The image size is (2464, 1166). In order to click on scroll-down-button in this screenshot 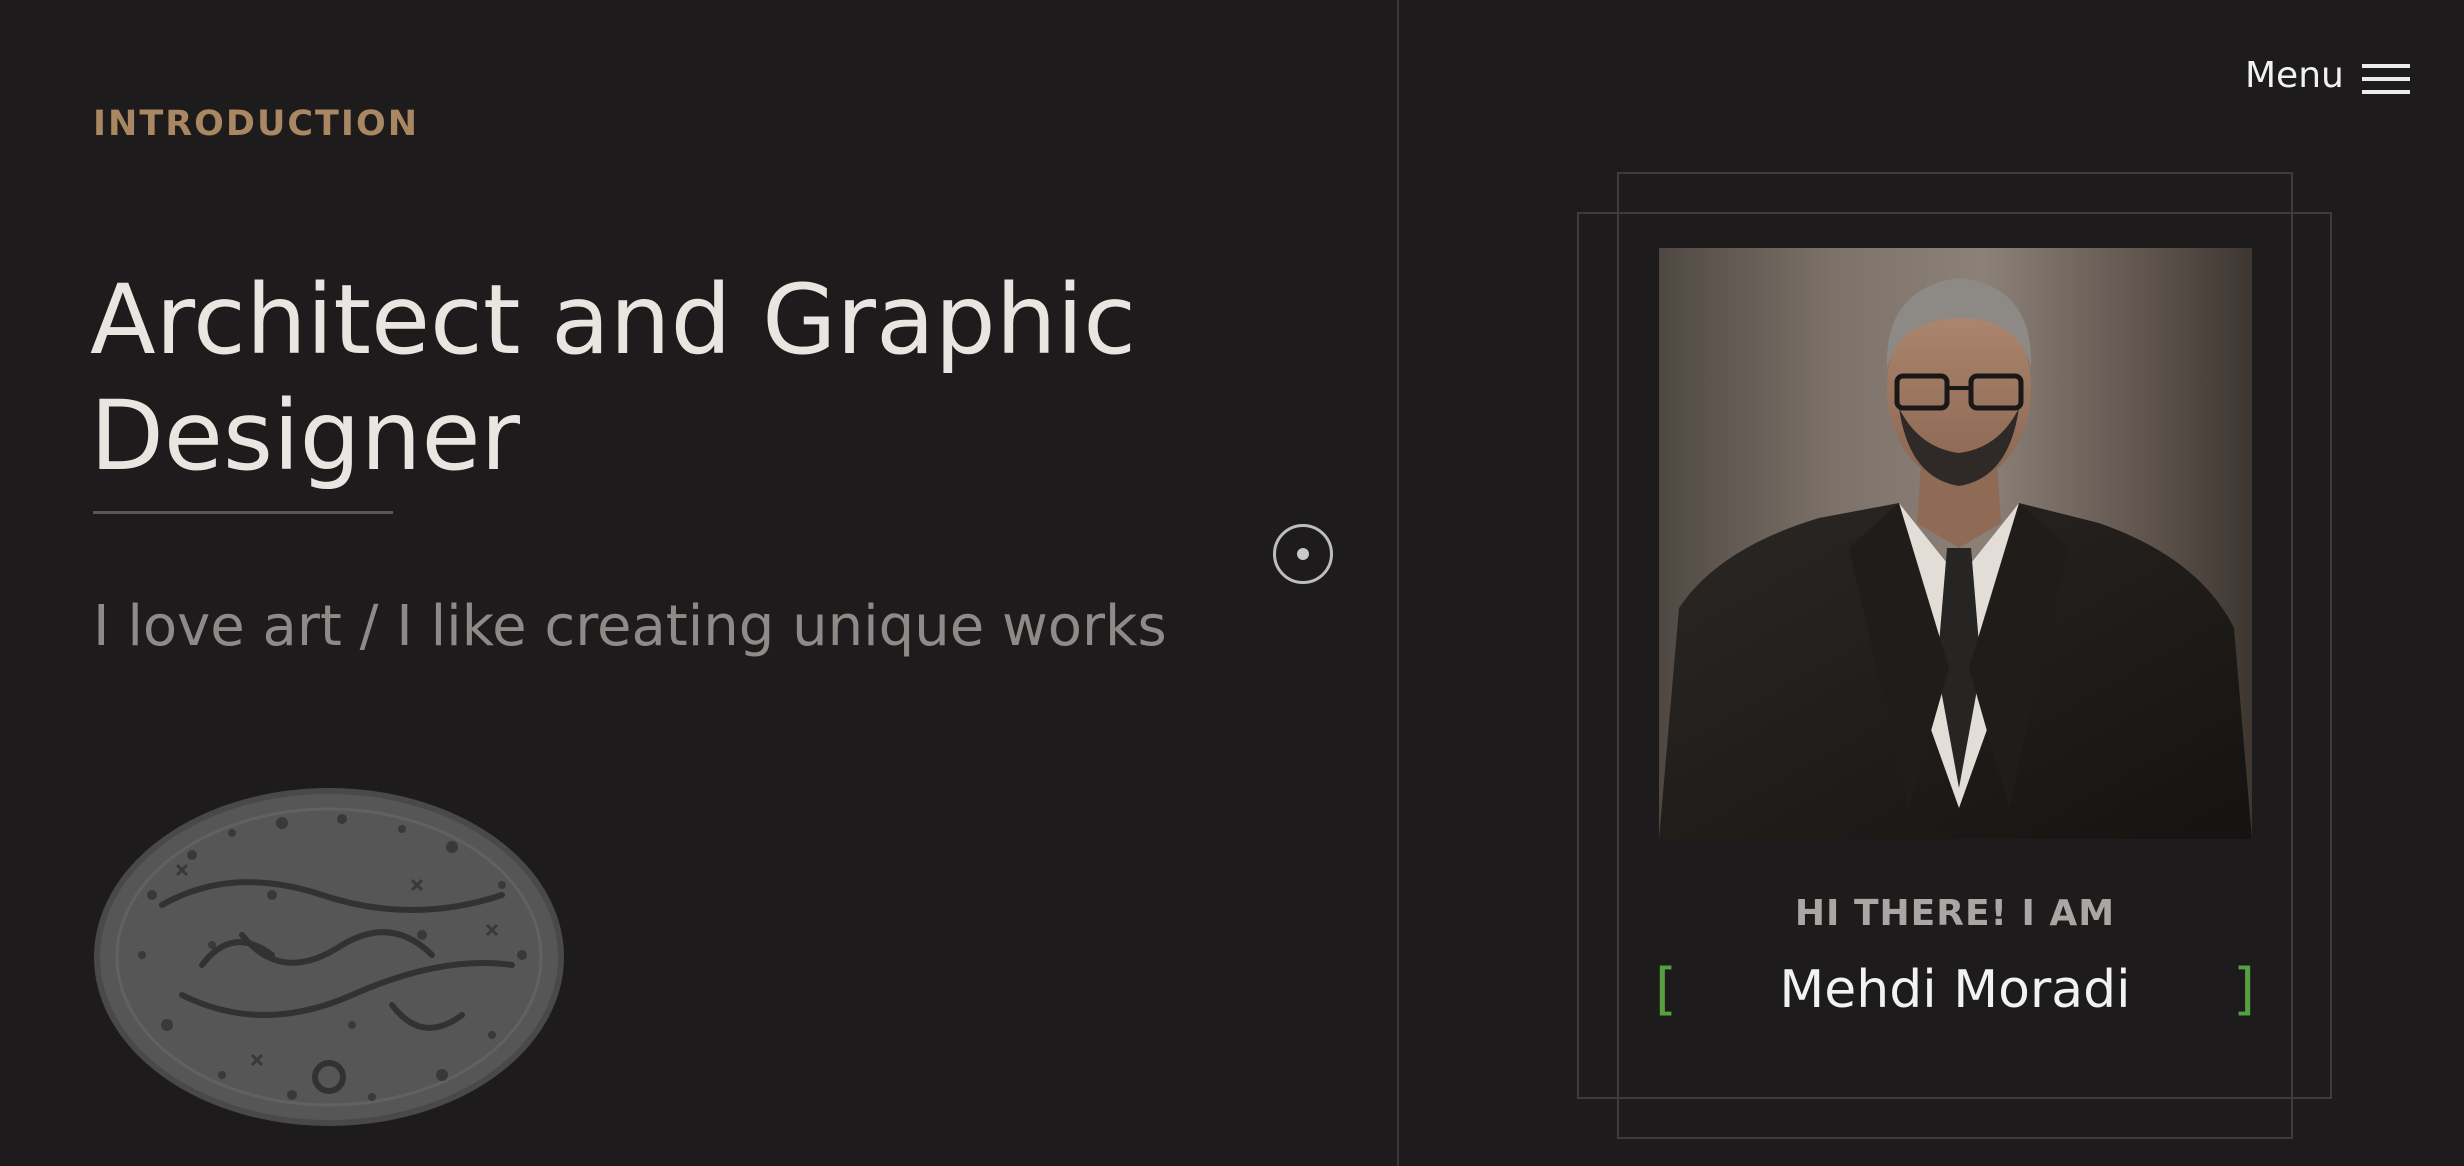, I will do `click(1303, 554)`.